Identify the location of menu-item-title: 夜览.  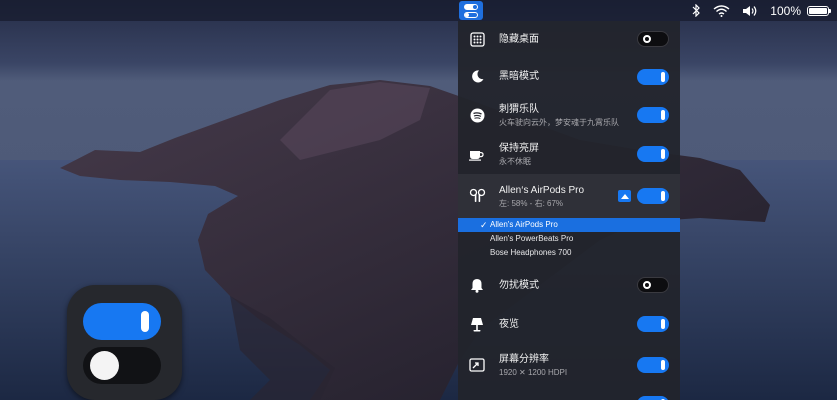
(509, 324).